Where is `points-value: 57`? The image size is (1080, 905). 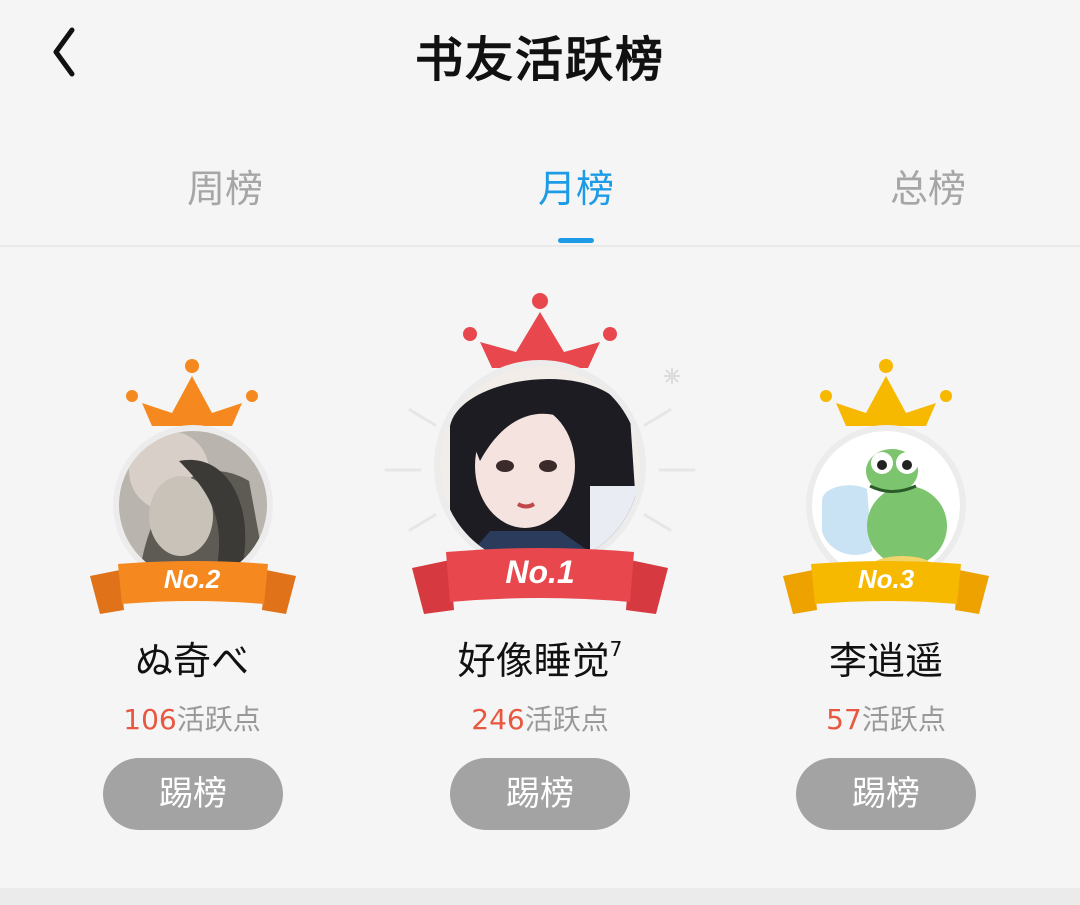 points-value: 57 is located at coordinates (844, 719).